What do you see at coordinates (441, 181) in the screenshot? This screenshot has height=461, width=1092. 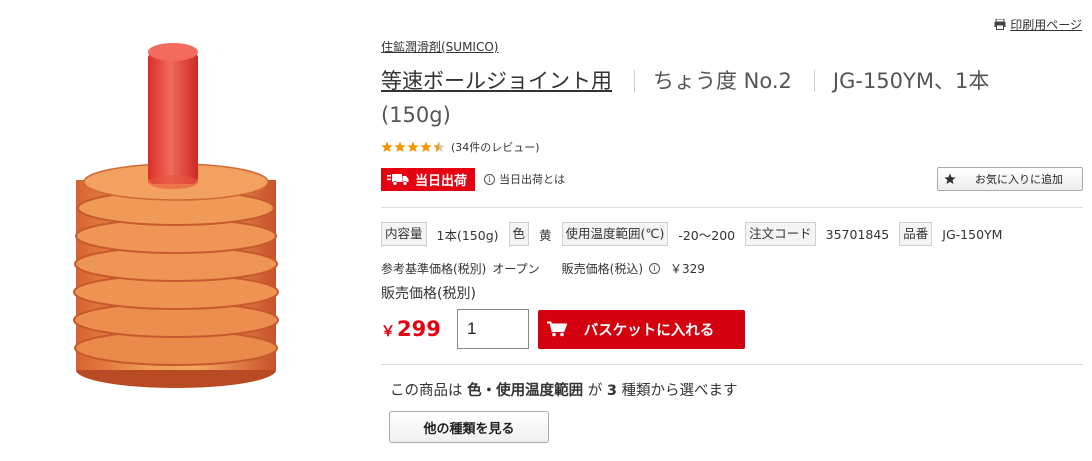 I see `same-day-shipping-label: 当日出荷` at bounding box center [441, 181].